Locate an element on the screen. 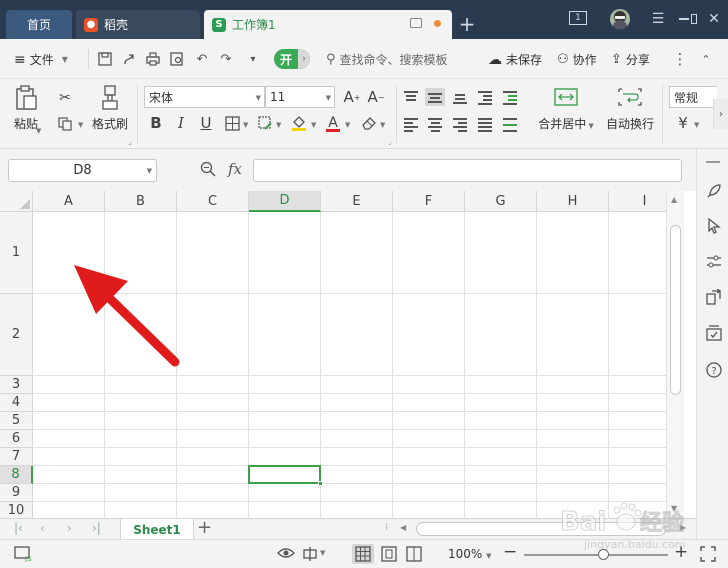 This screenshot has width=728, height=568. column-header-c: C is located at coordinates (213, 201).